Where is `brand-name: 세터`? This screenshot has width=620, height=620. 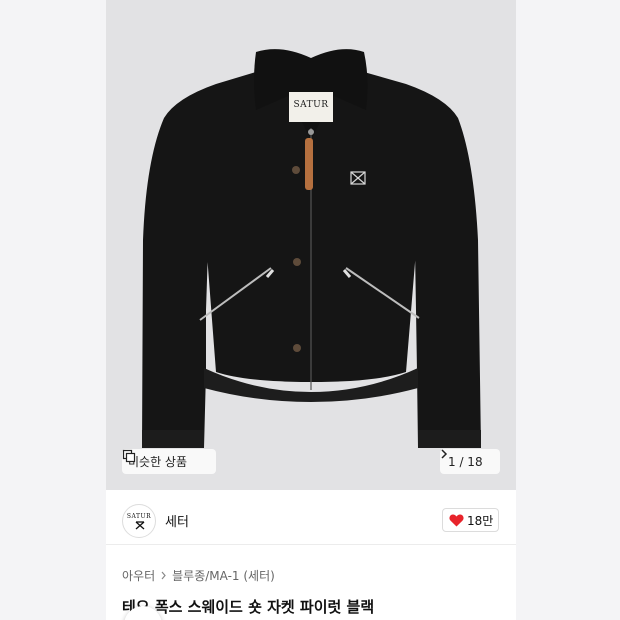 brand-name: 세터 is located at coordinates (177, 520).